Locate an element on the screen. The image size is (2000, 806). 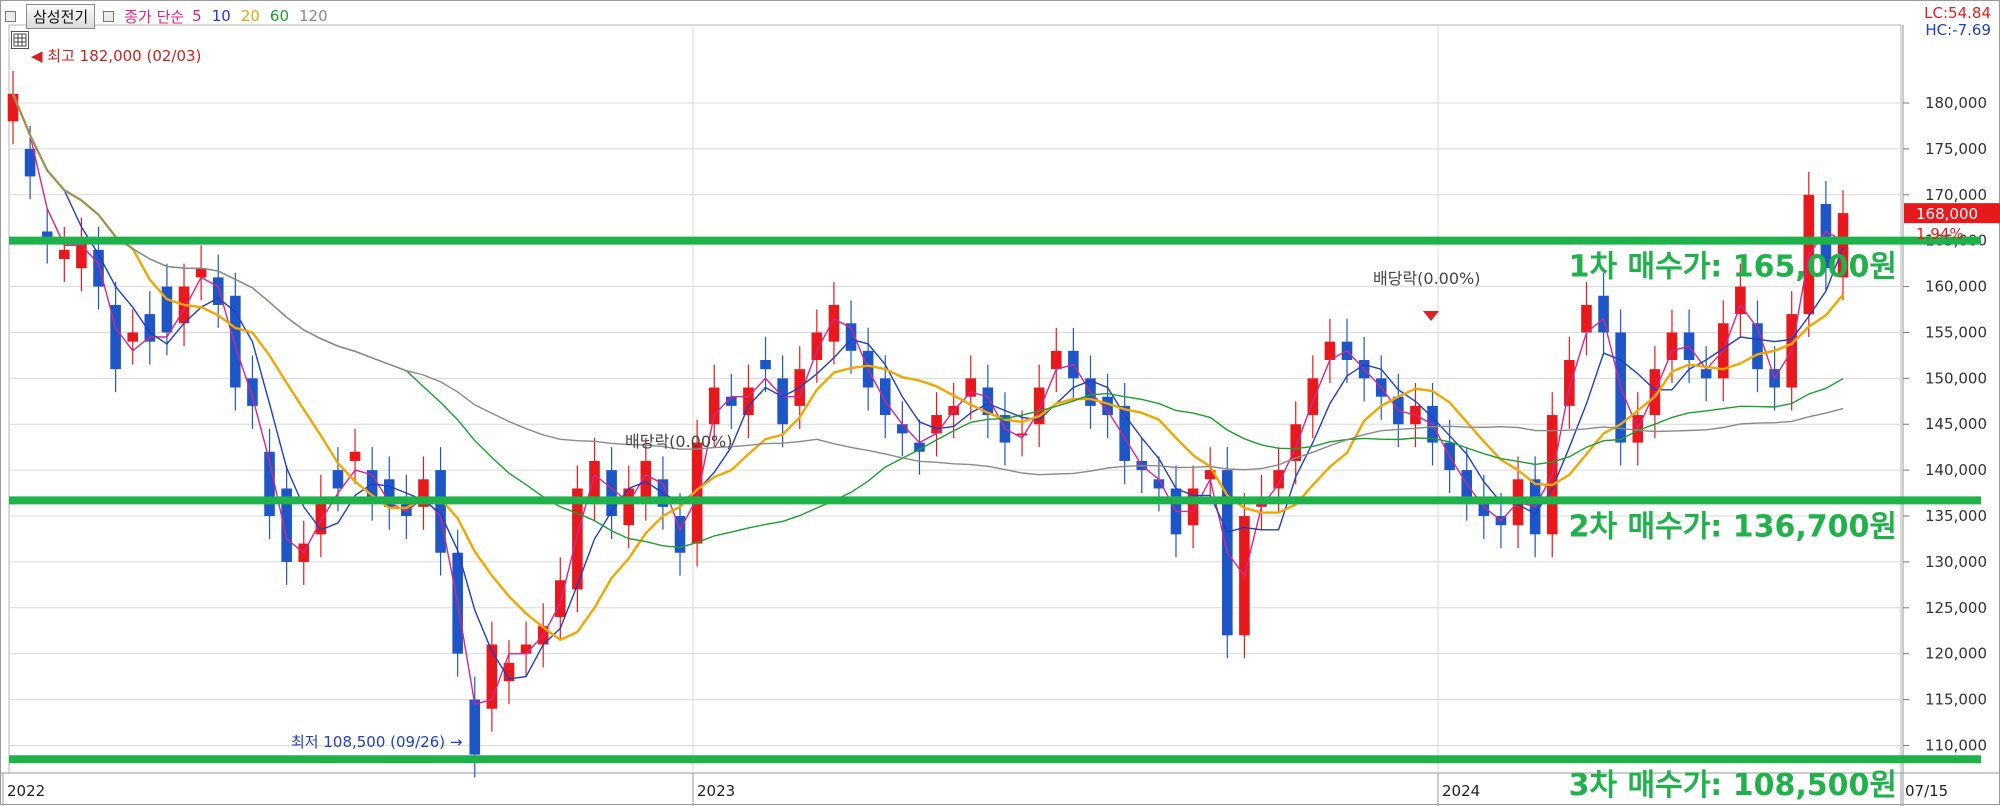
stock-name-button: 삼성전기 is located at coordinates (61, 16).